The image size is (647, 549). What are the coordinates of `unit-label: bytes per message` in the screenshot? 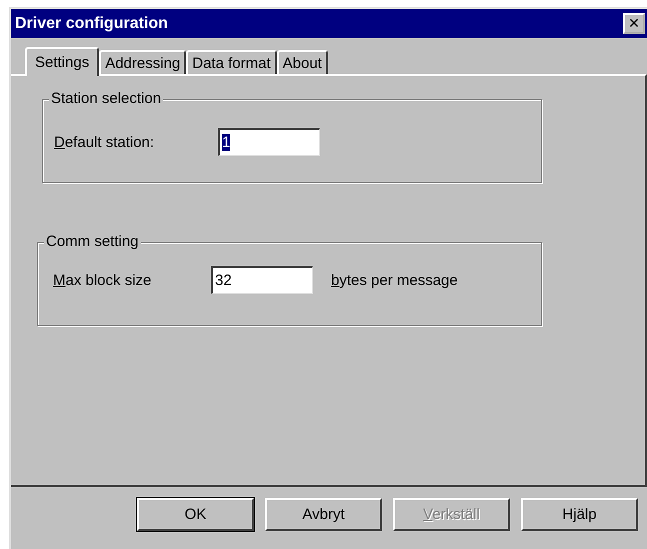 It's located at (394, 280).